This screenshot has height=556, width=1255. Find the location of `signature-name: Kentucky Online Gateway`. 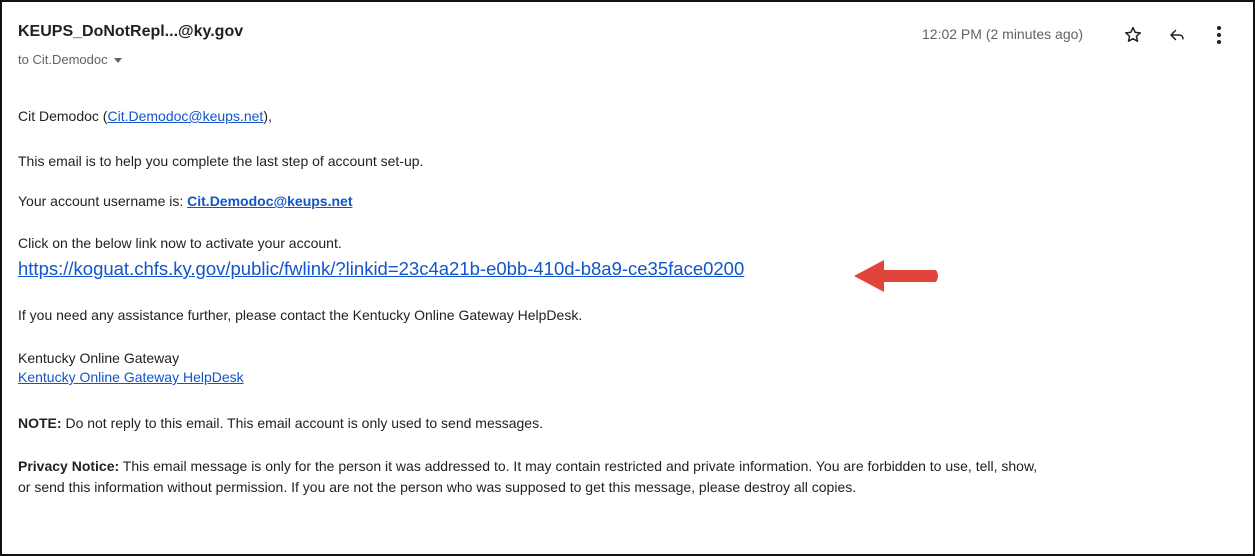

signature-name: Kentucky Online Gateway is located at coordinates (99, 358).